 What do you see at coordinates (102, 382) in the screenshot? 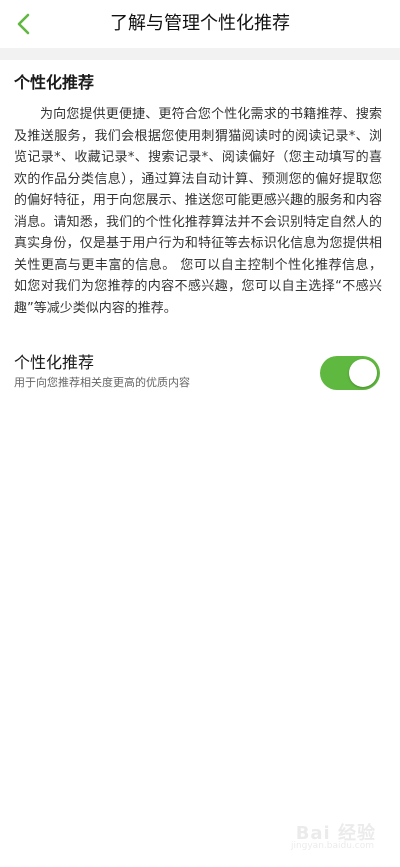
I see `setting-description: 用于向您推荐相关度更高的优质内容` at bounding box center [102, 382].